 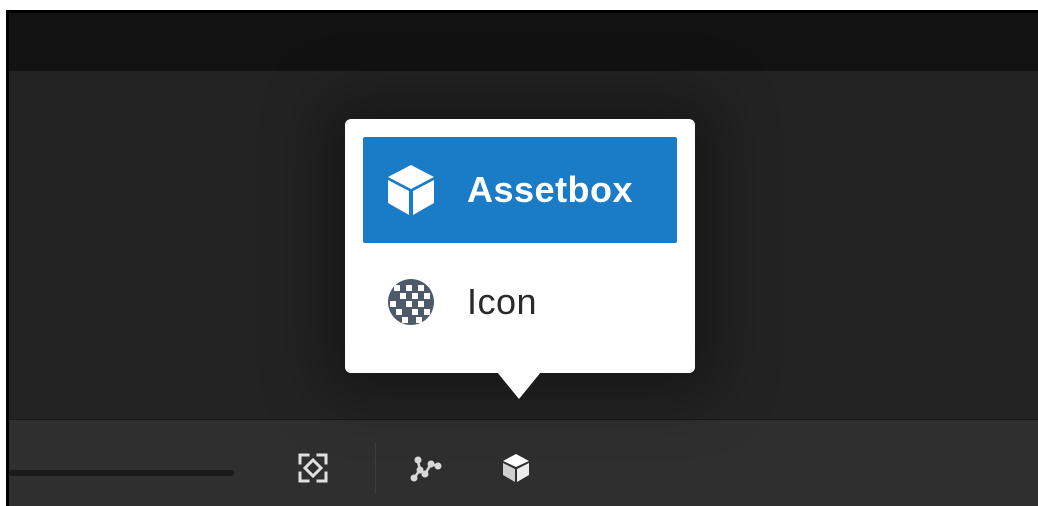 I want to click on toolbar-separator, so click(x=375, y=468).